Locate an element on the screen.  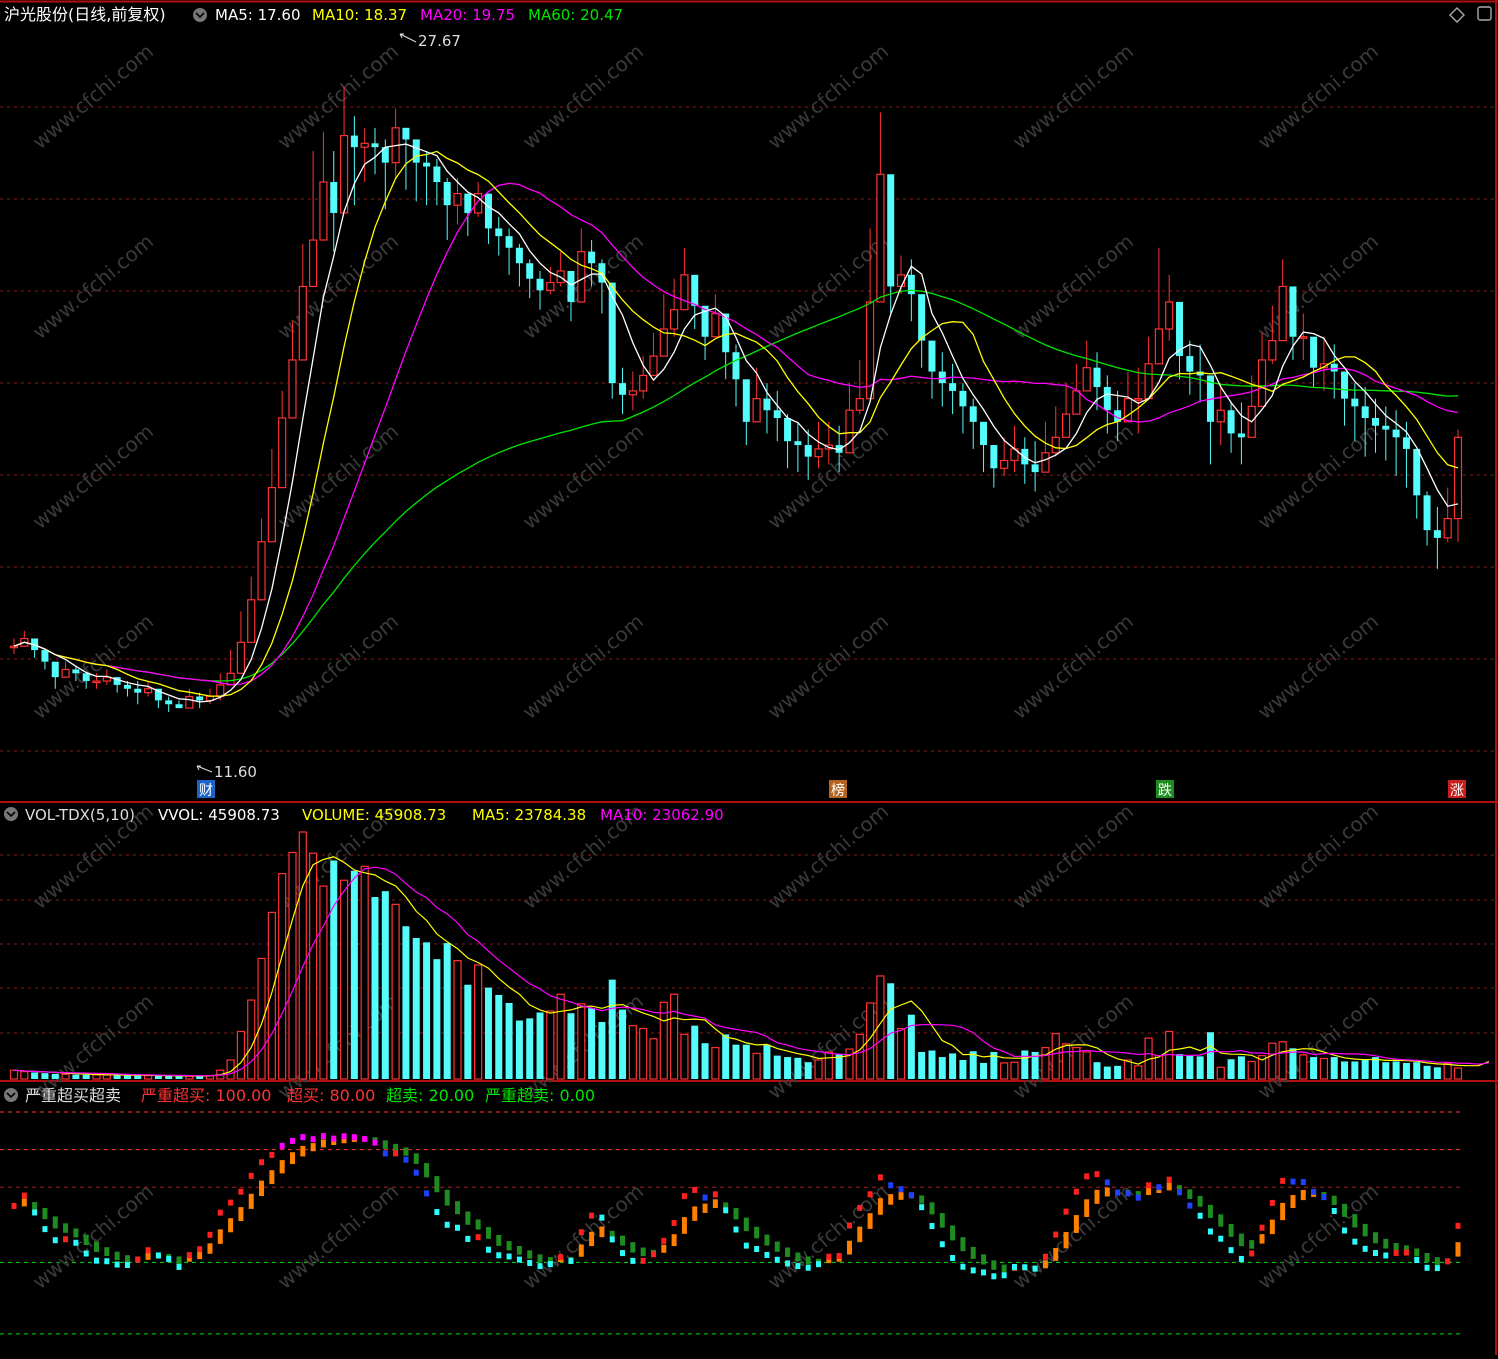
diamond-icon is located at coordinates (1457, 15).